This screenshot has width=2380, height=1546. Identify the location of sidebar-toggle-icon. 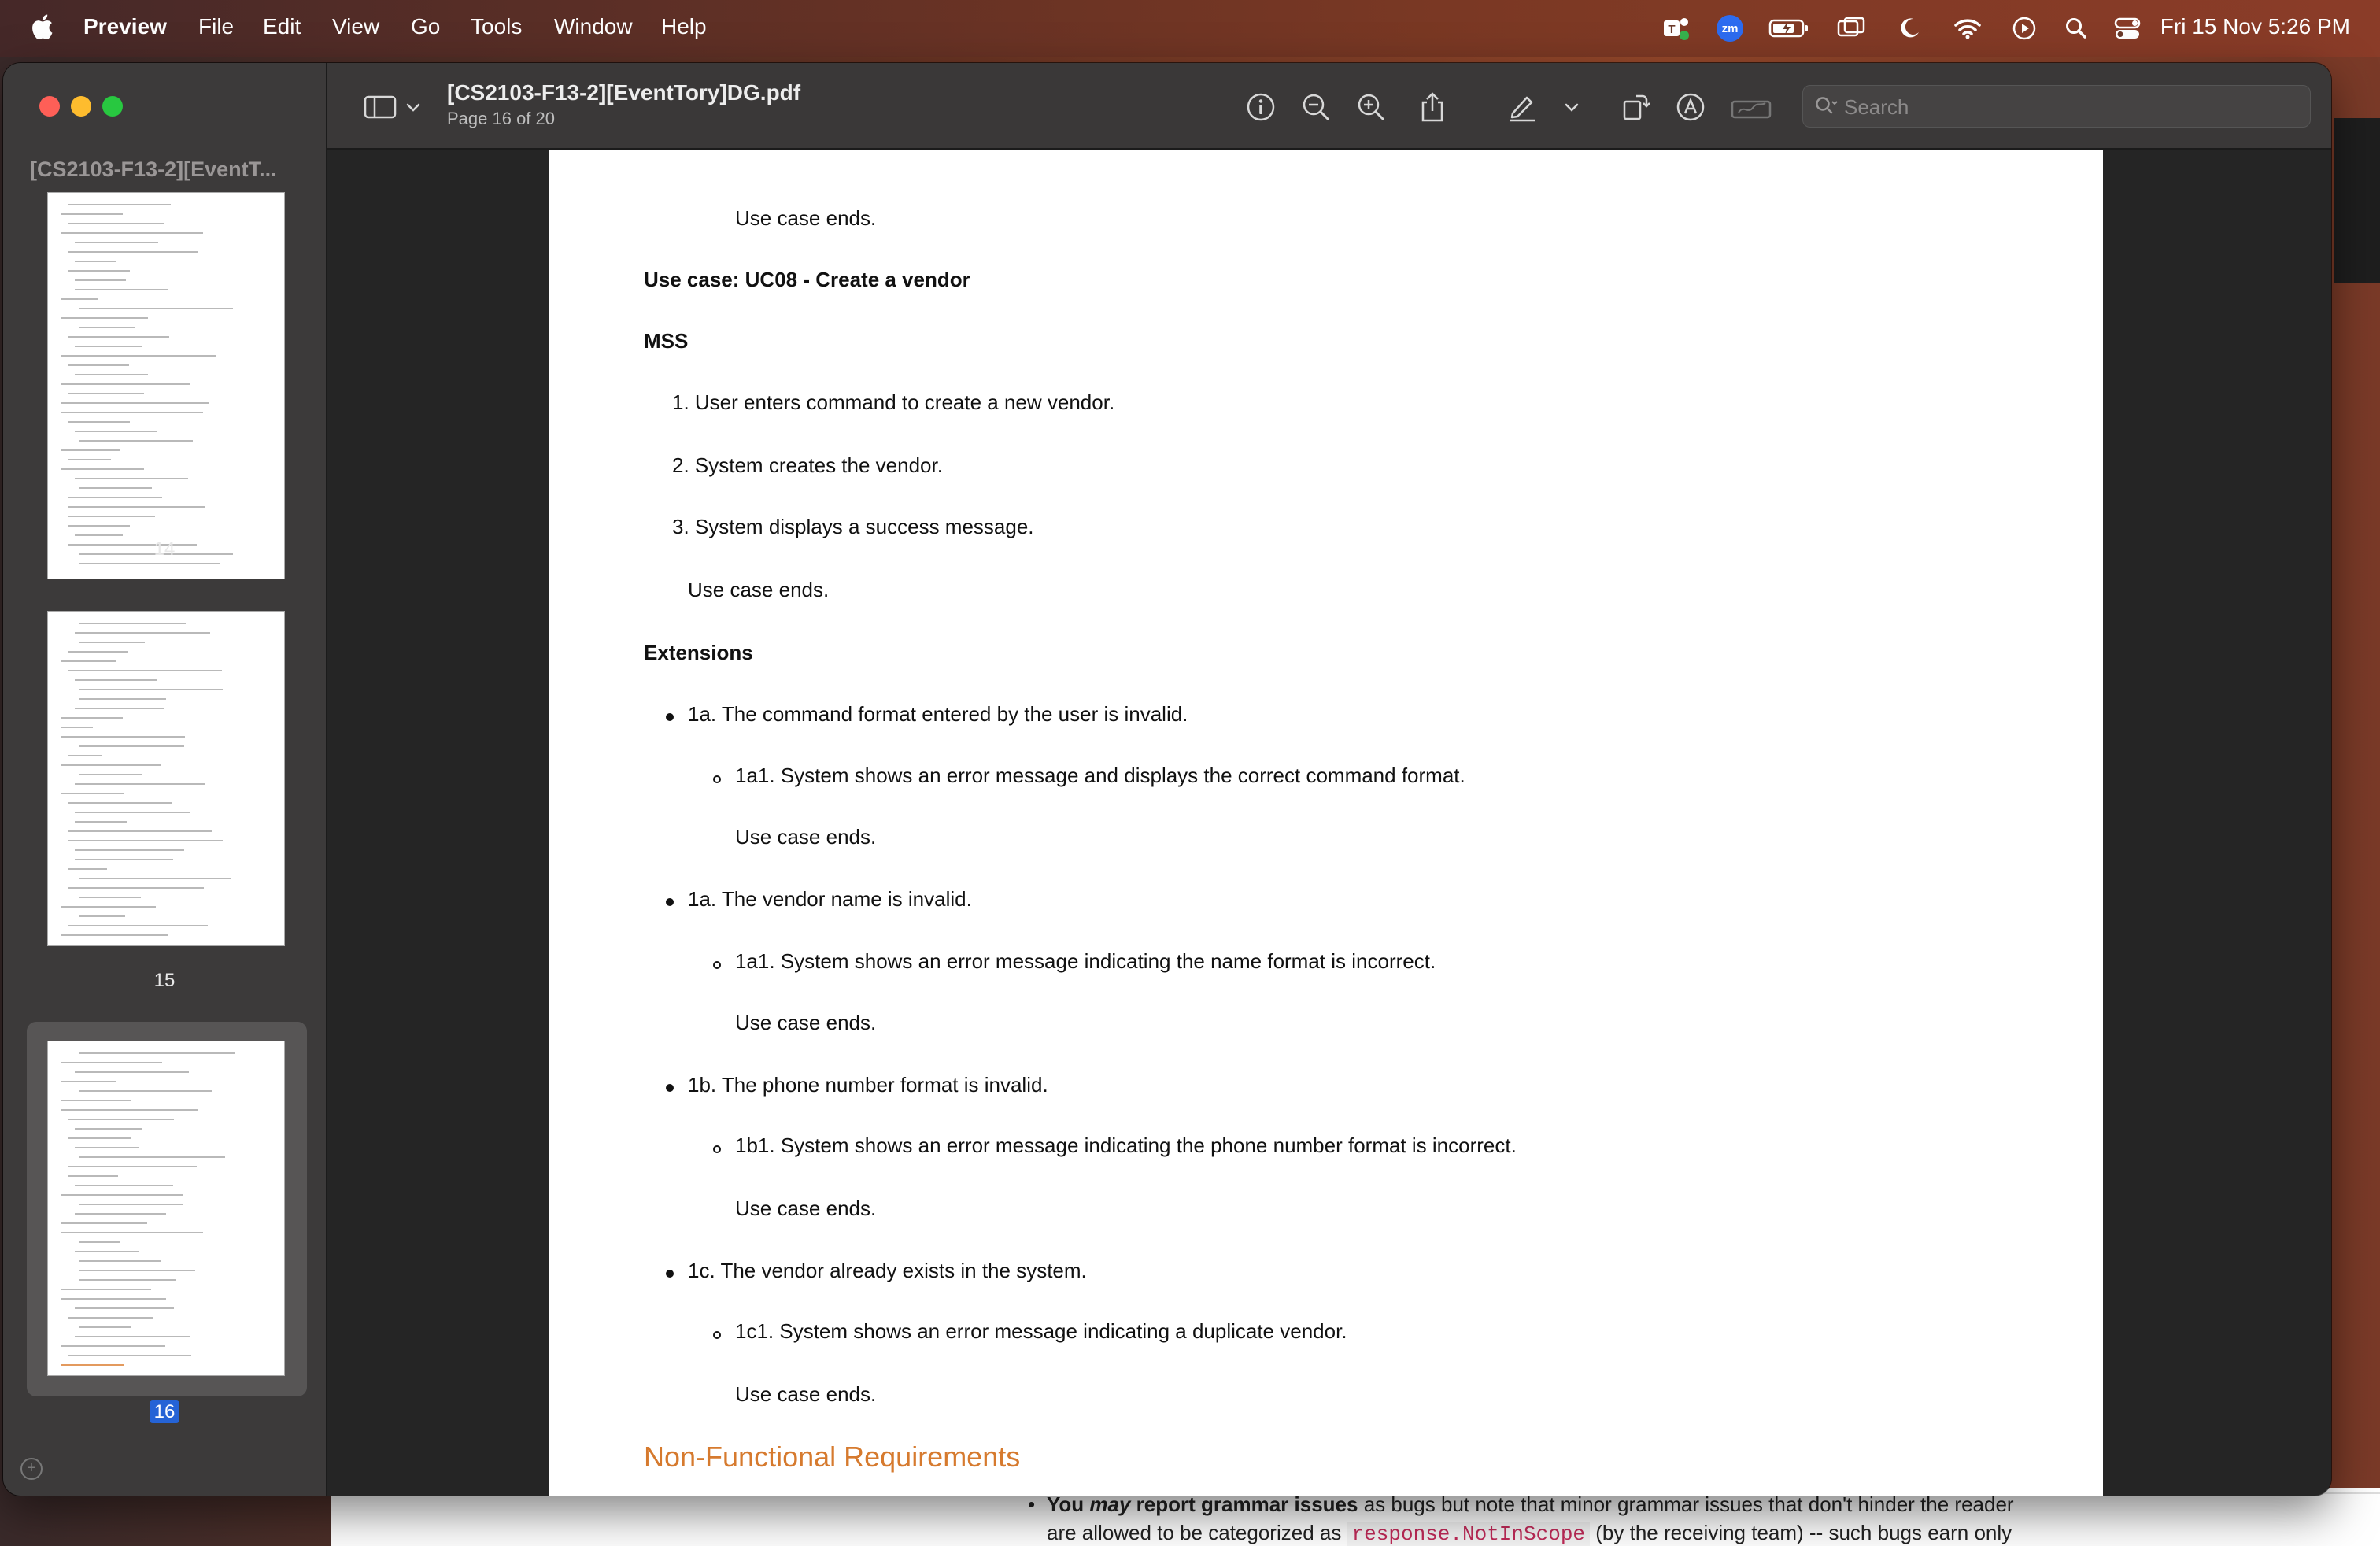
(380, 107).